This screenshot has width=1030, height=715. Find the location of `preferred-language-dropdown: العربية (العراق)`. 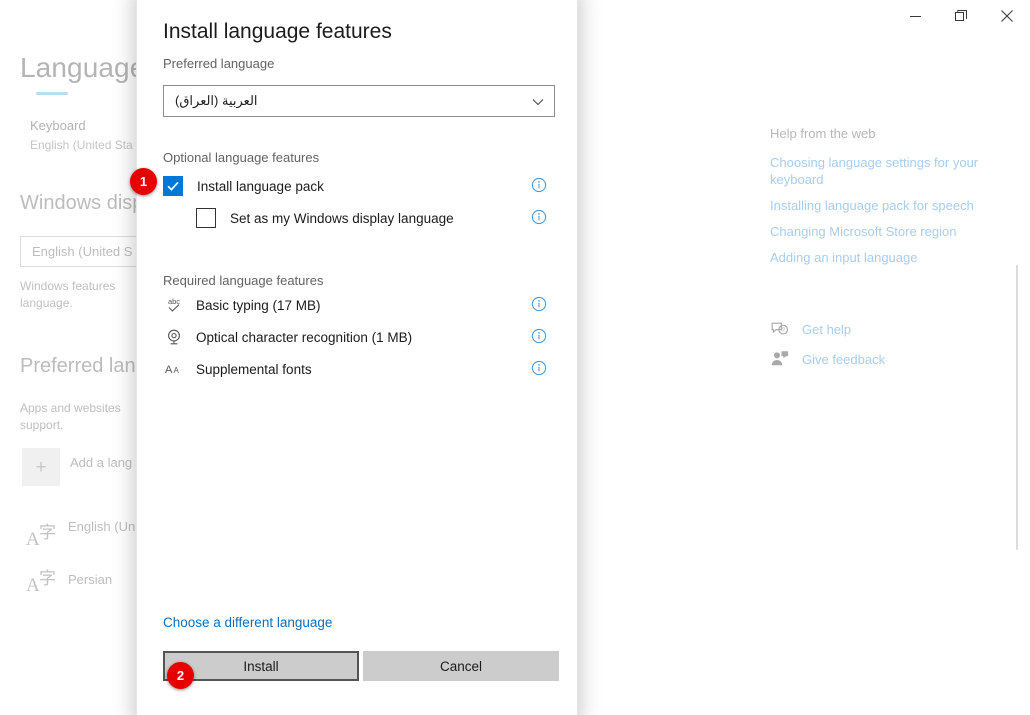

preferred-language-dropdown: العربية (العراق) is located at coordinates (359, 101).